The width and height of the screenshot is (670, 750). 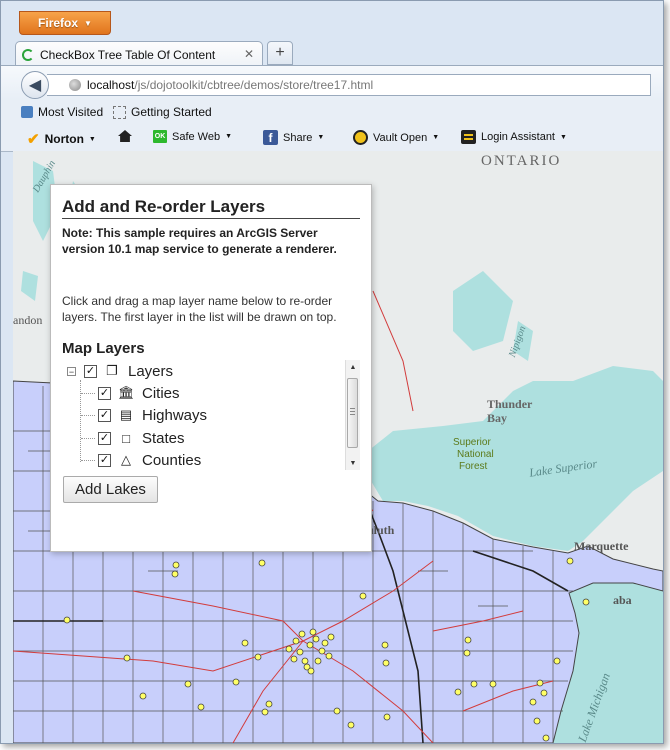 What do you see at coordinates (473, 466) in the screenshot?
I see `map-label-forest: Forest` at bounding box center [473, 466].